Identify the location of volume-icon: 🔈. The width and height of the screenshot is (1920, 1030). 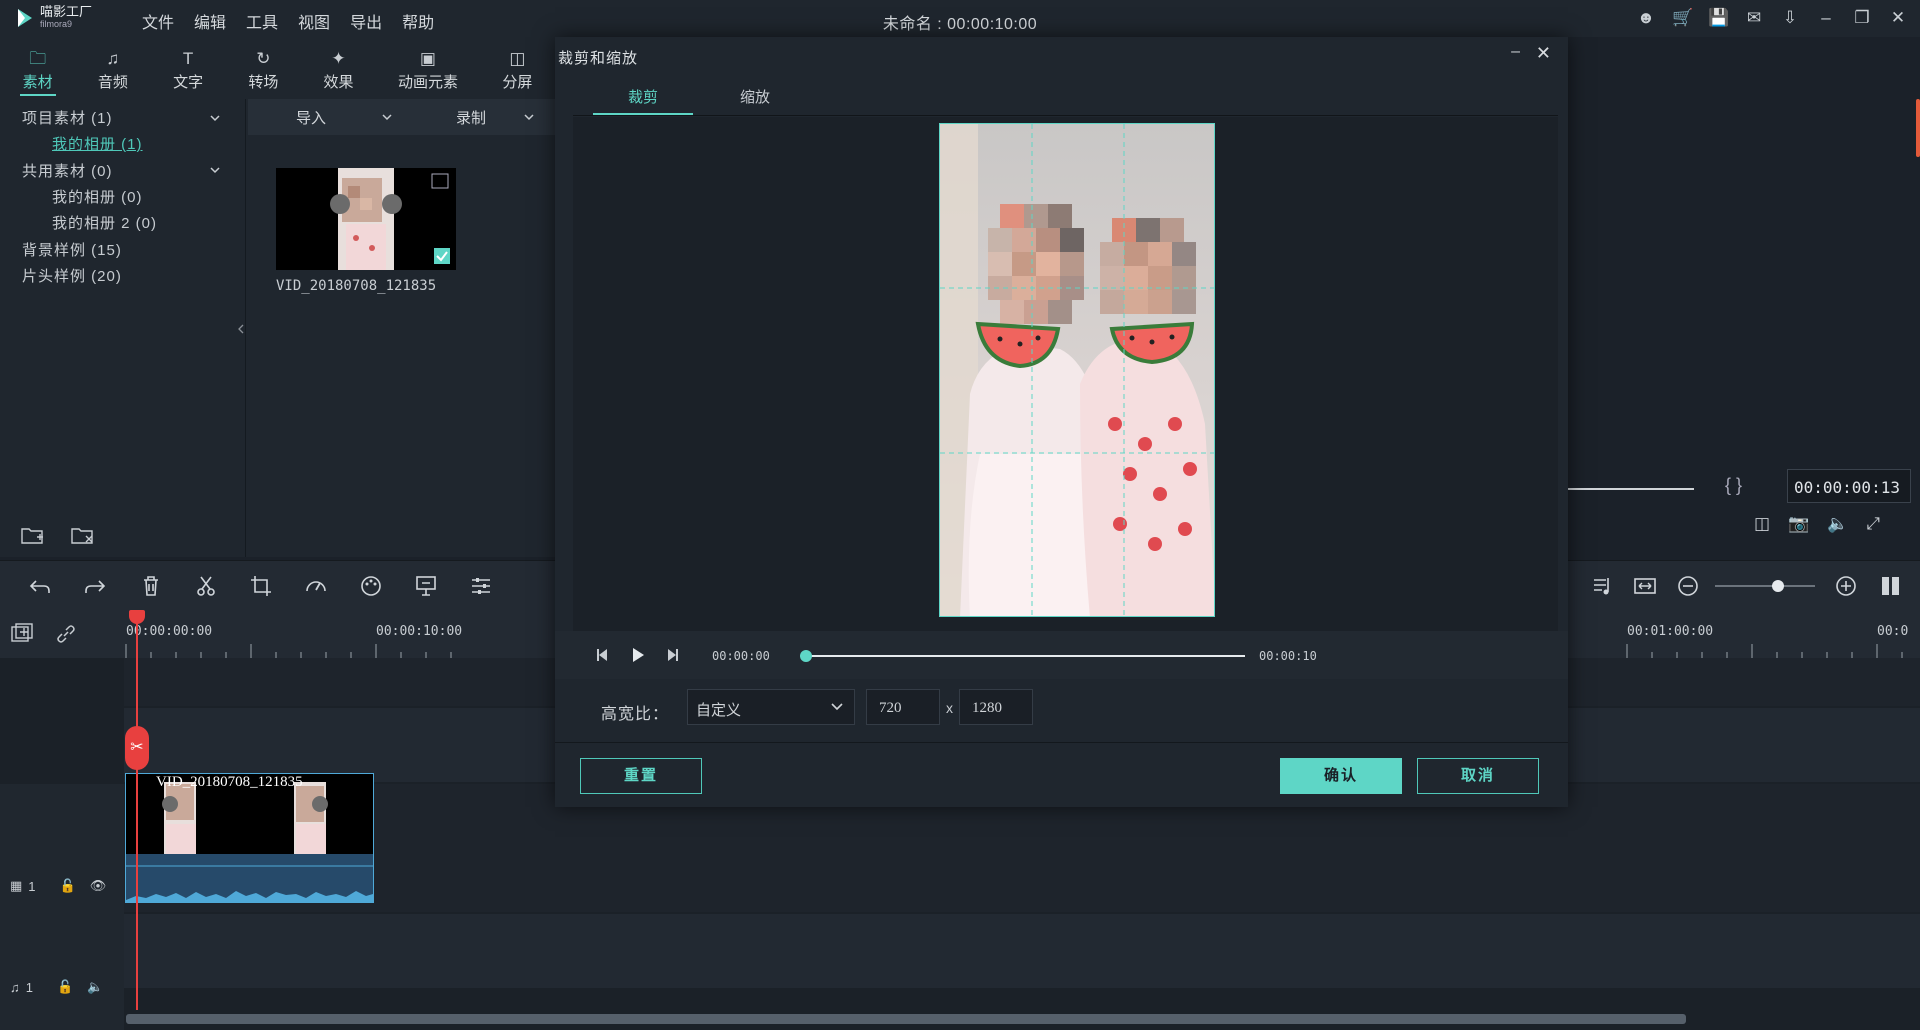
(1837, 524).